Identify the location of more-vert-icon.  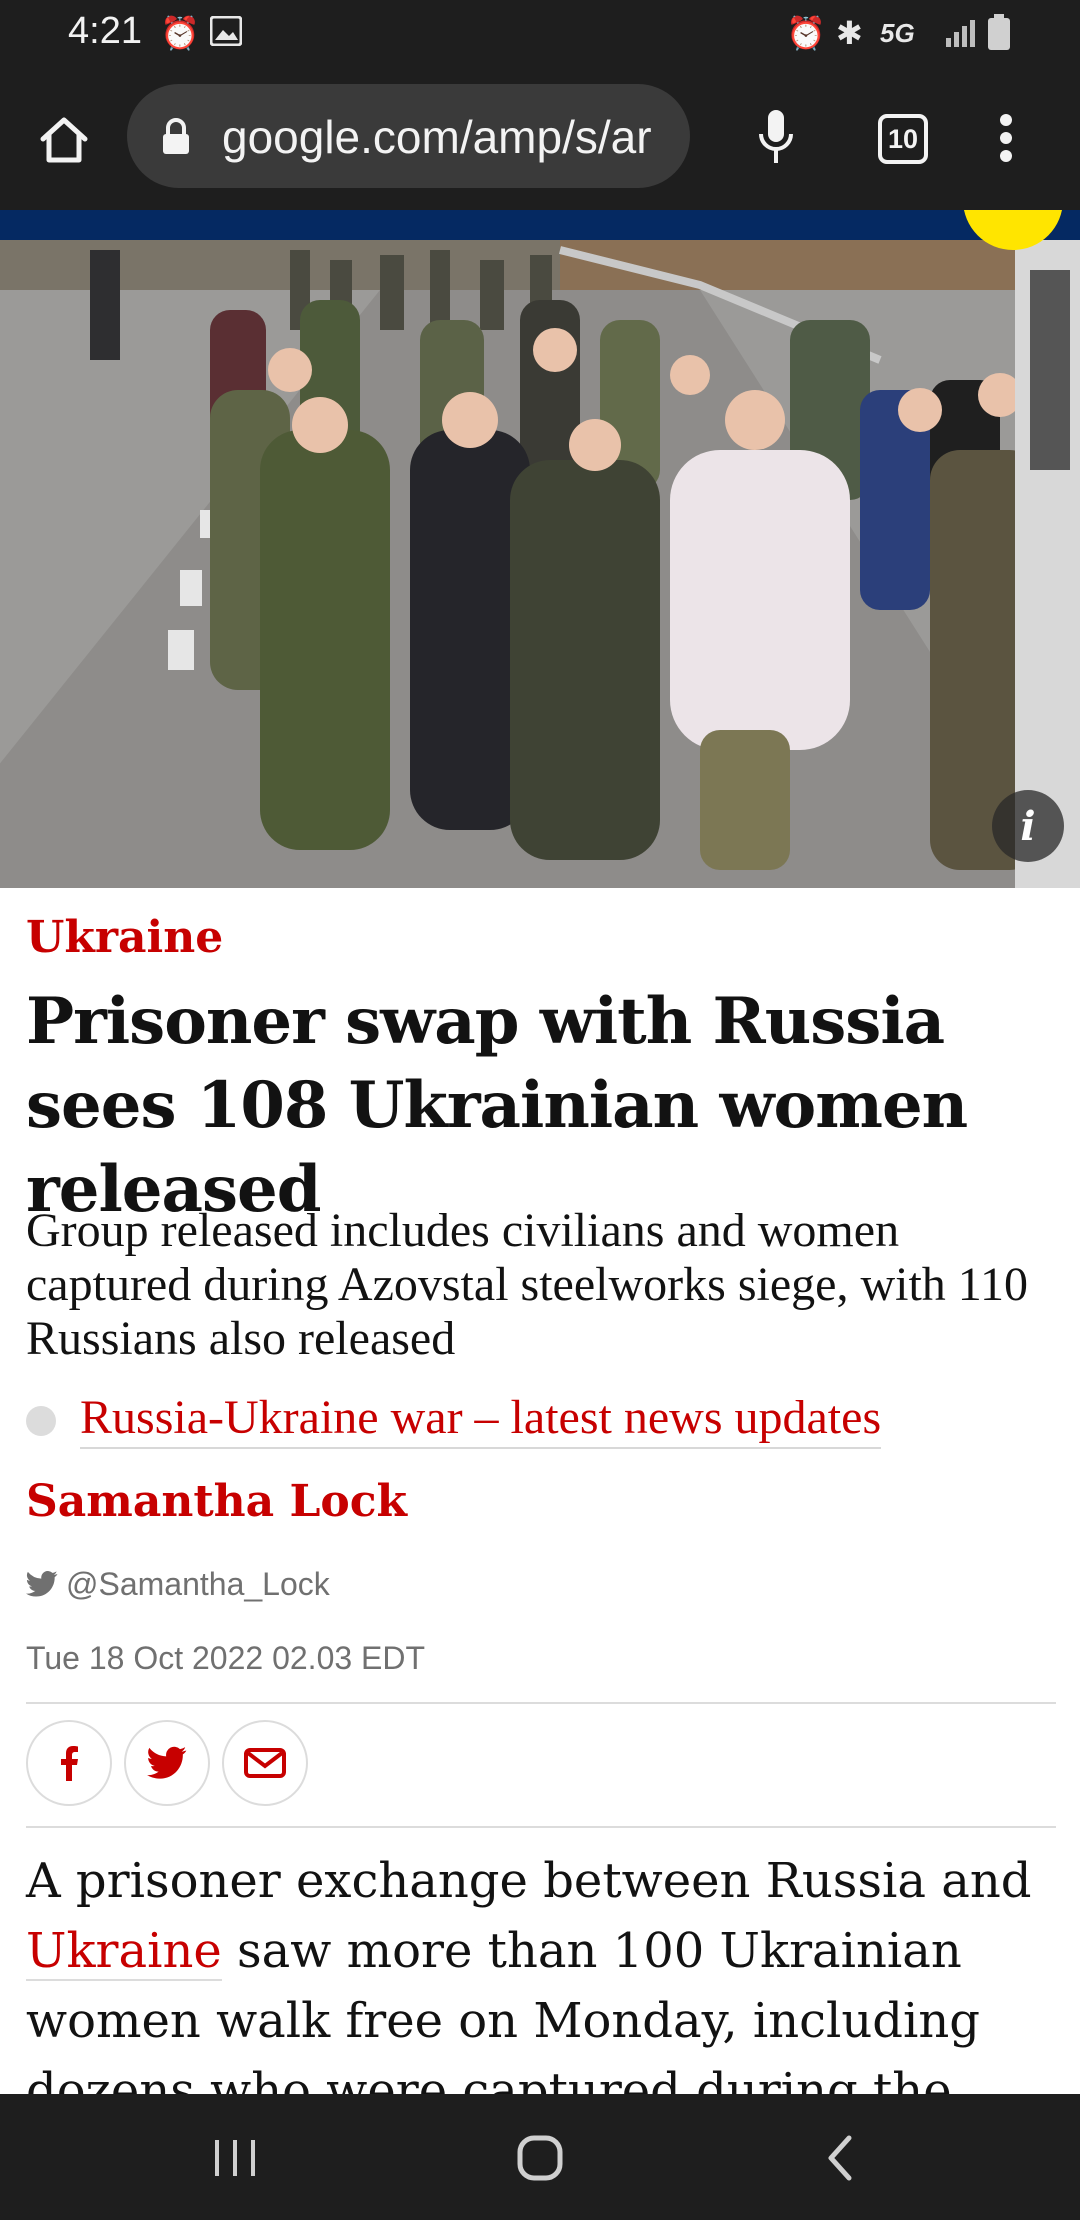
(1006, 138).